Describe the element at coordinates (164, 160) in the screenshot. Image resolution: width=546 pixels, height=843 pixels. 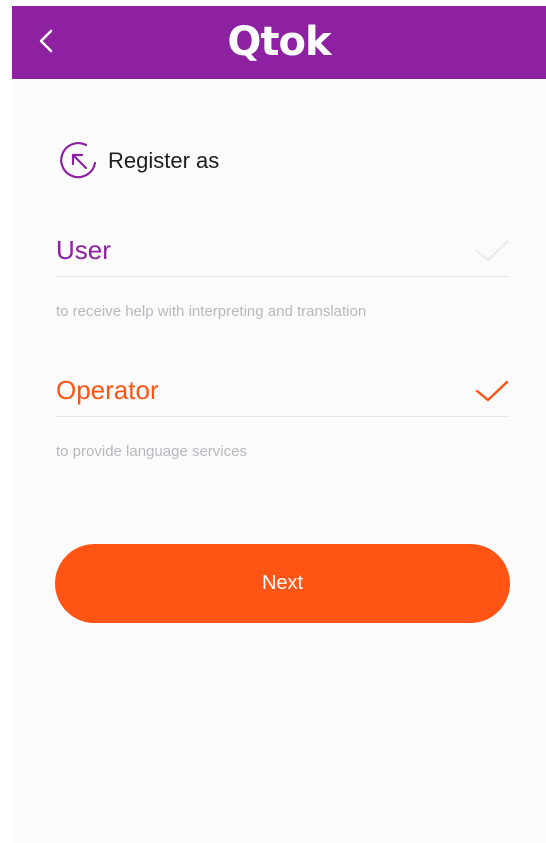
I see `section-title: Register as` at that location.